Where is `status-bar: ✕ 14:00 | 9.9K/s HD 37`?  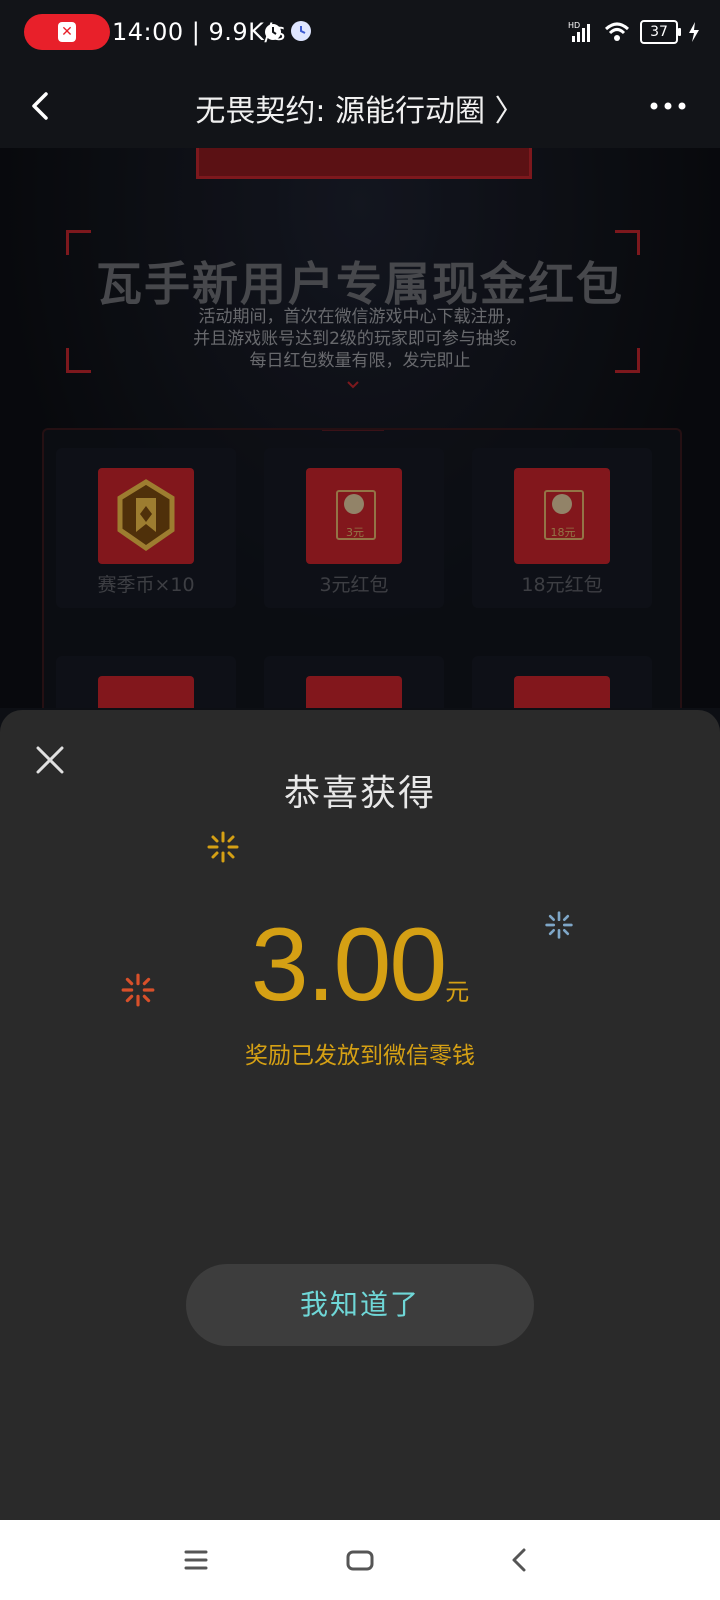 status-bar: ✕ 14:00 | 9.9K/s HD 37 is located at coordinates (360, 32).